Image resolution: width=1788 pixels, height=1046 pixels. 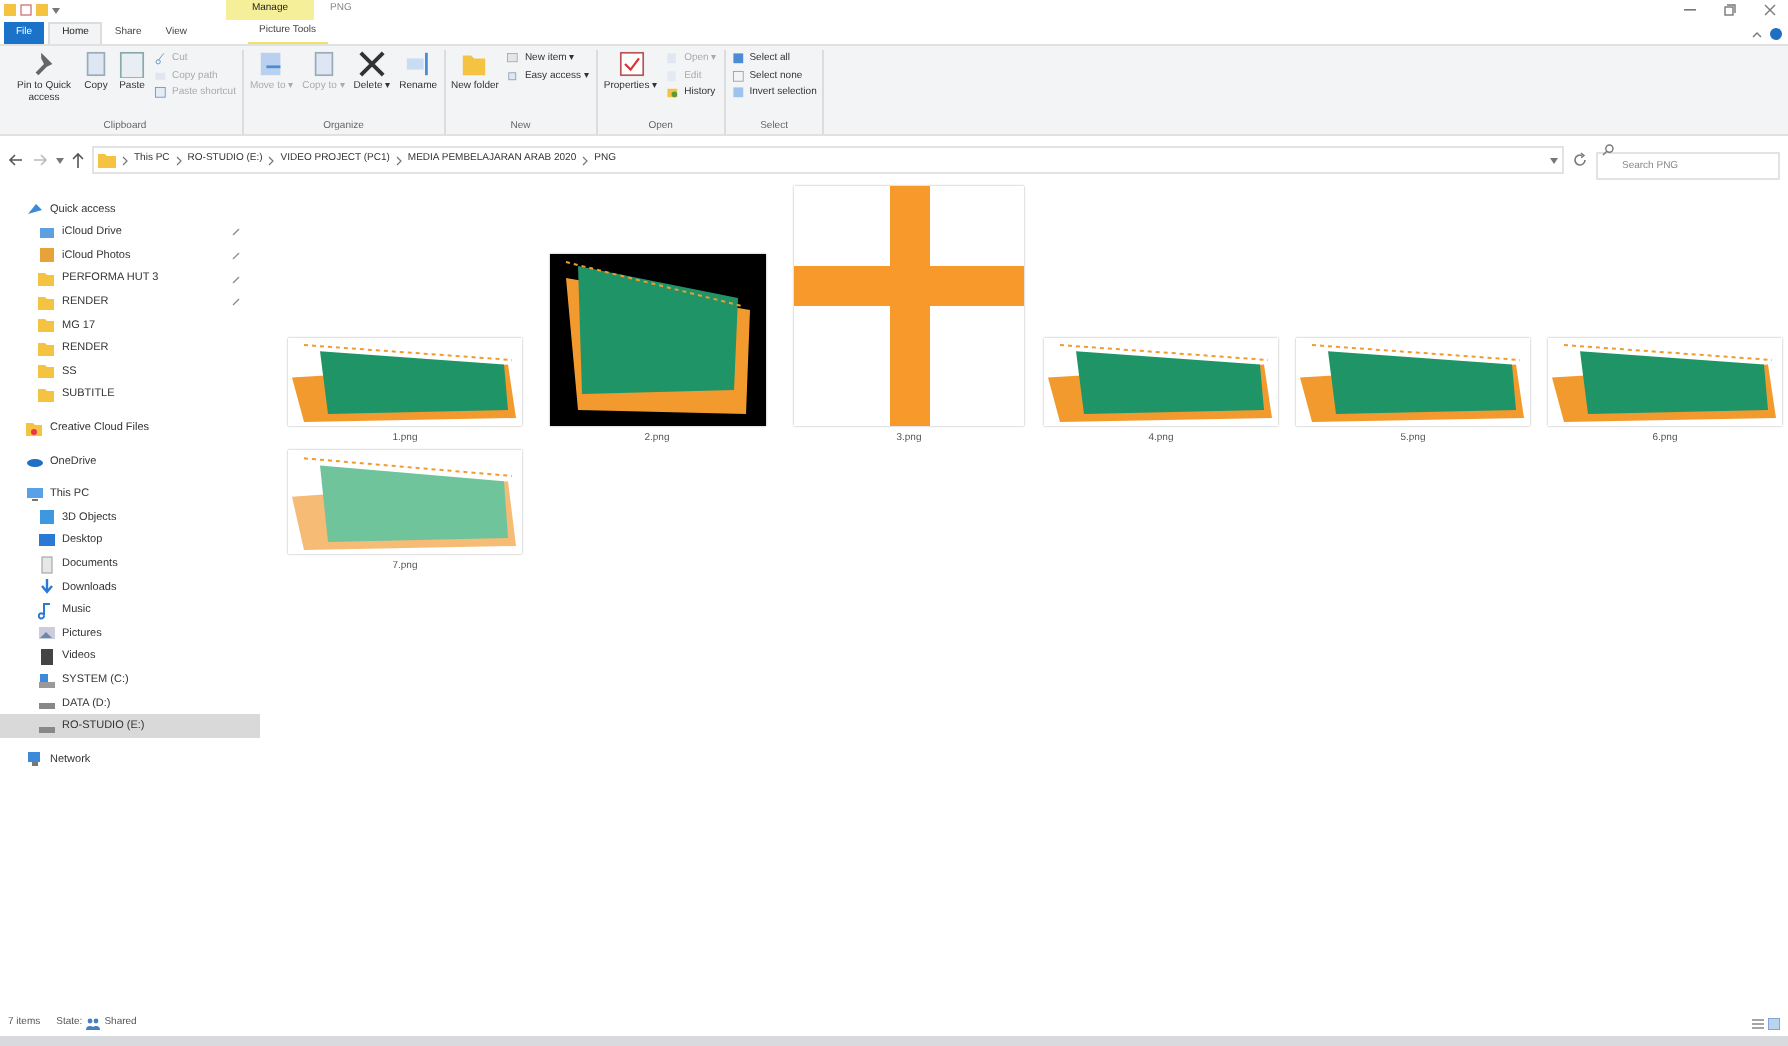 I want to click on network-icon, so click(x=35, y=759).